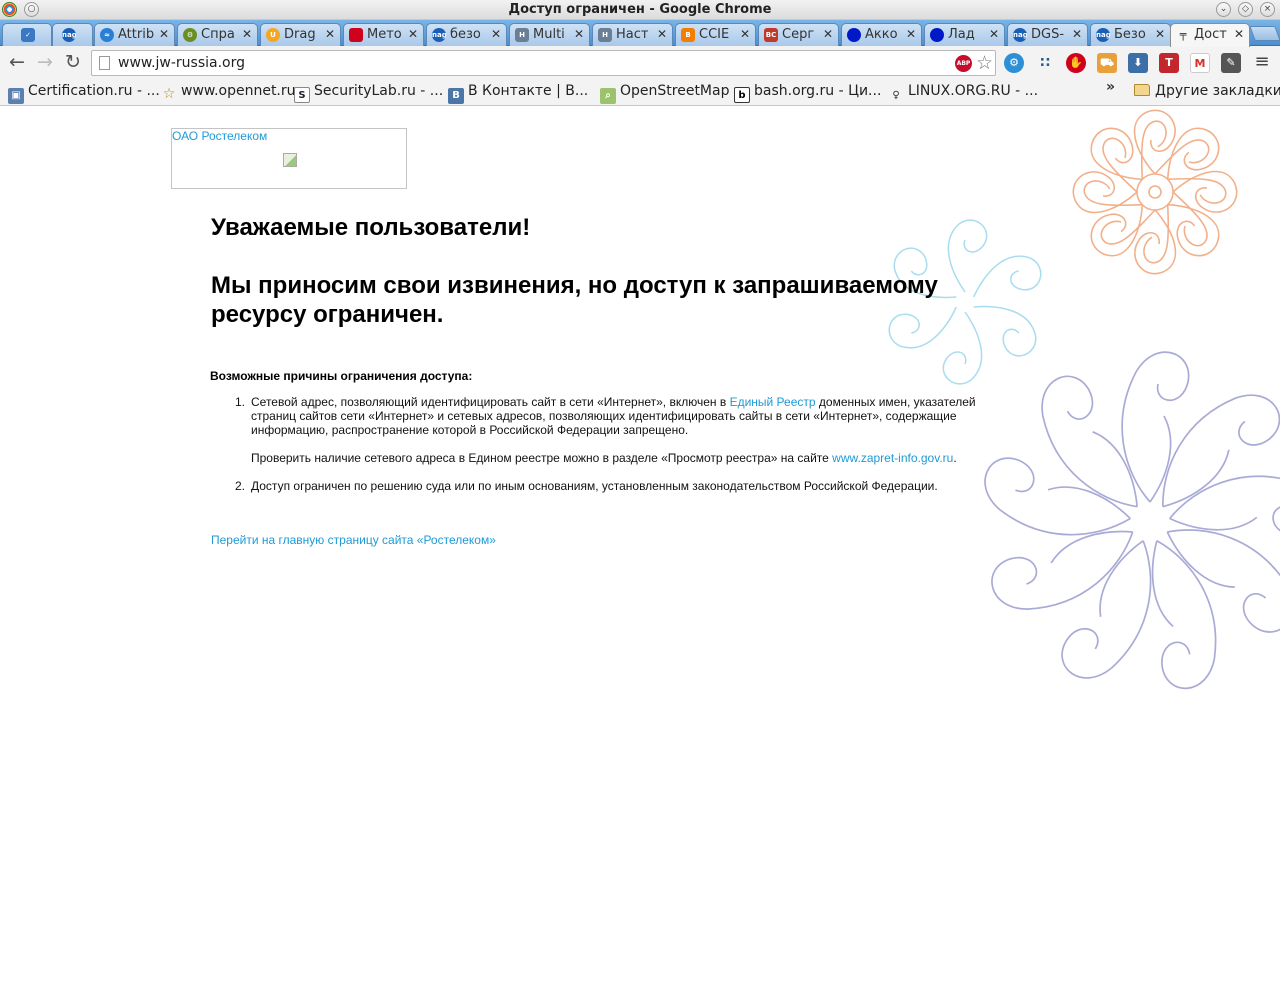  Describe the element at coordinates (383, 34) in the screenshot. I see `tab-5: Мето ✕` at that location.